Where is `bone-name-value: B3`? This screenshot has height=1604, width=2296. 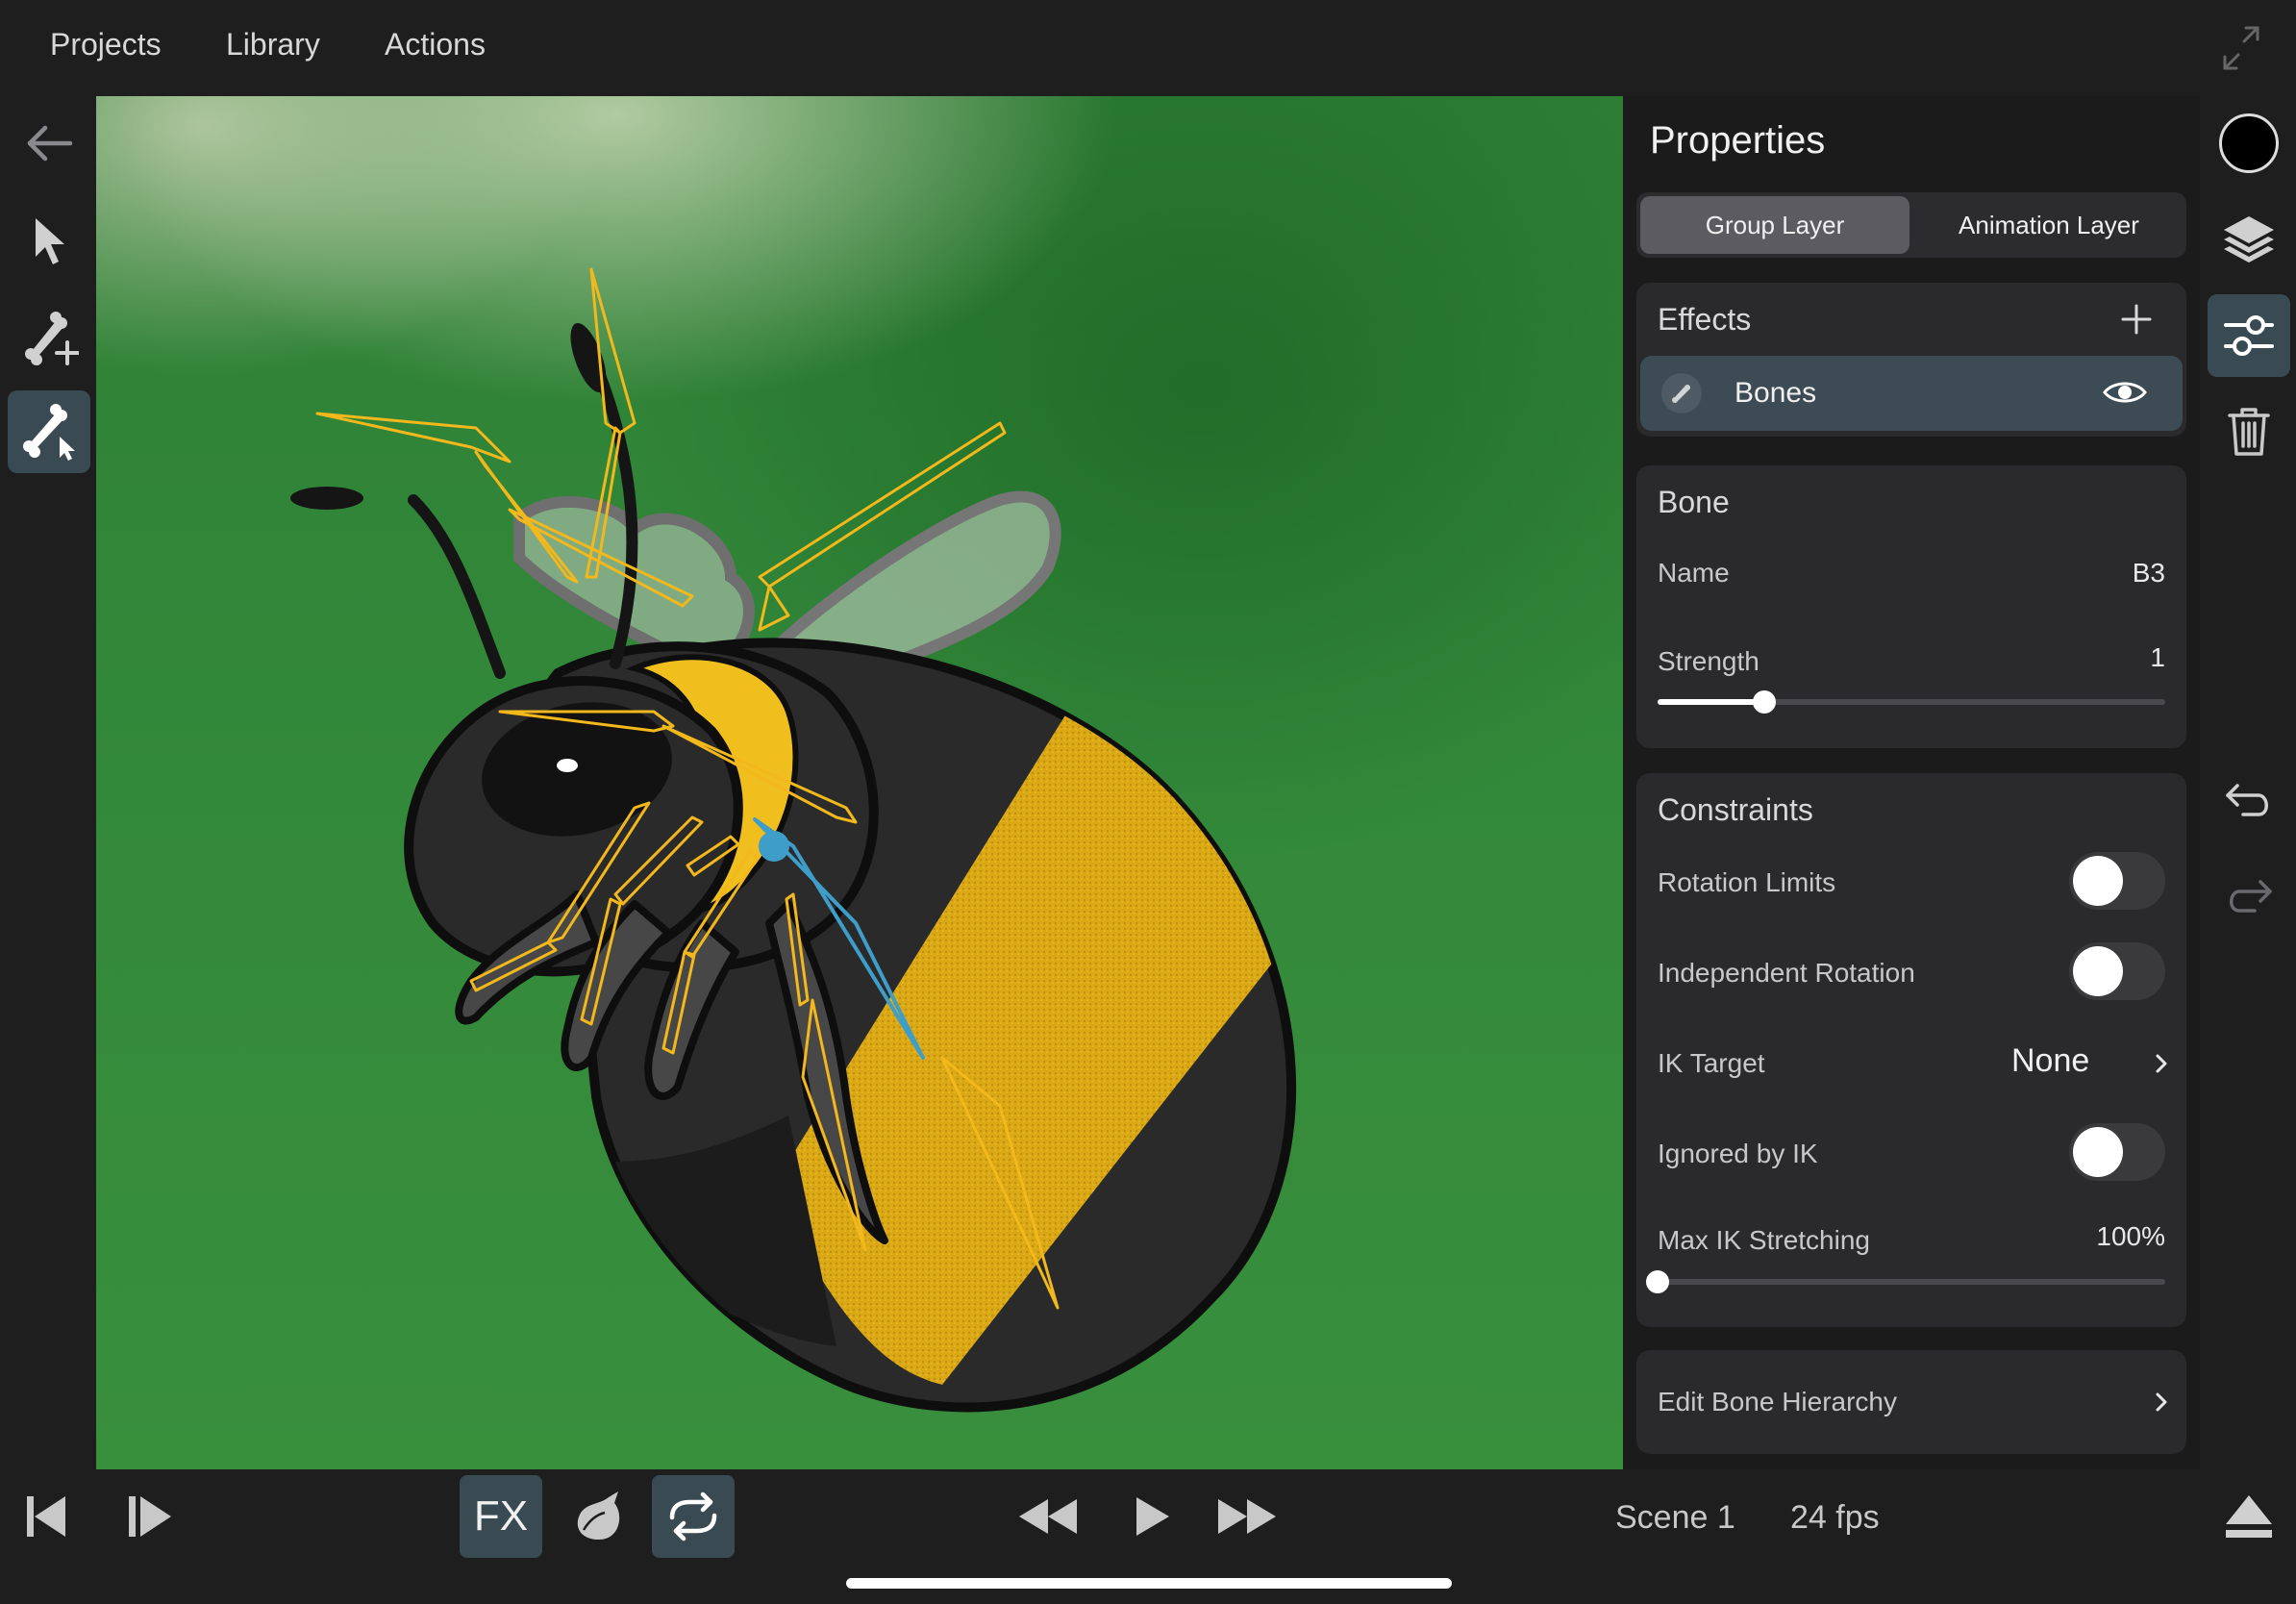 bone-name-value: B3 is located at coordinates (2149, 573).